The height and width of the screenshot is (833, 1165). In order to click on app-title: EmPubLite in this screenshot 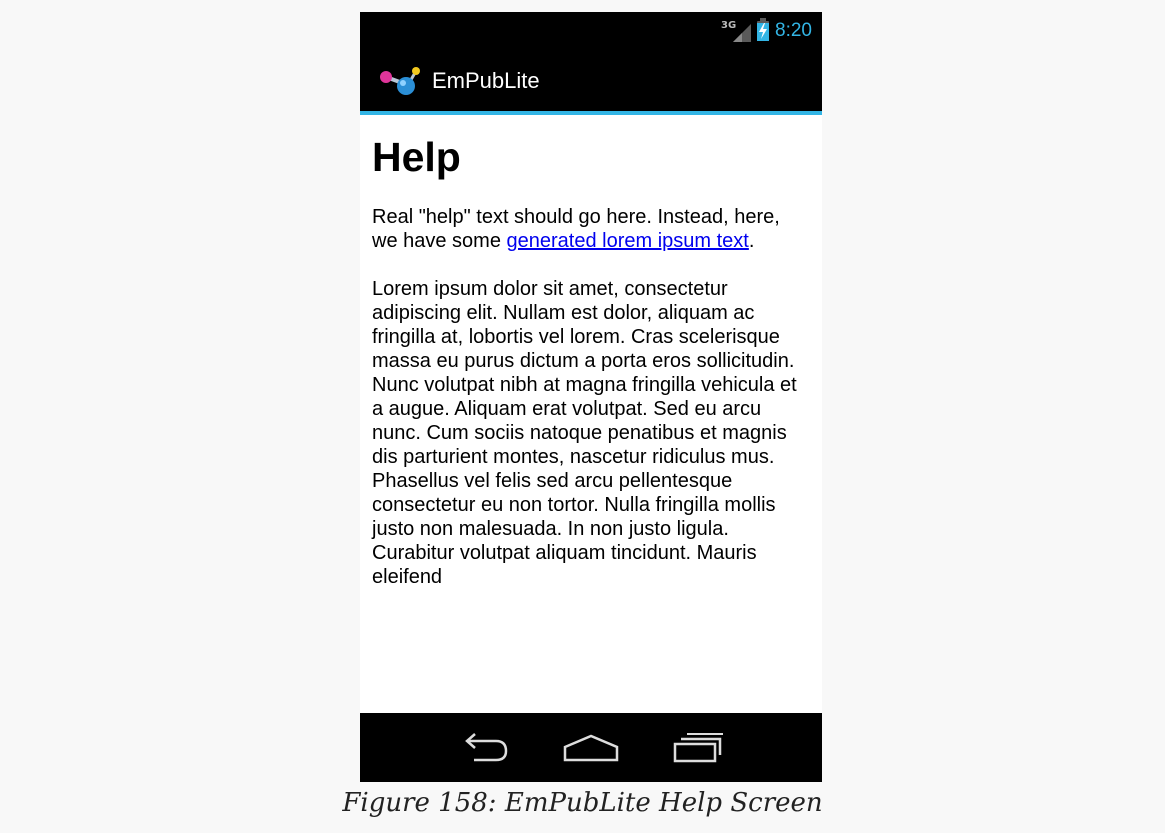, I will do `click(486, 80)`.